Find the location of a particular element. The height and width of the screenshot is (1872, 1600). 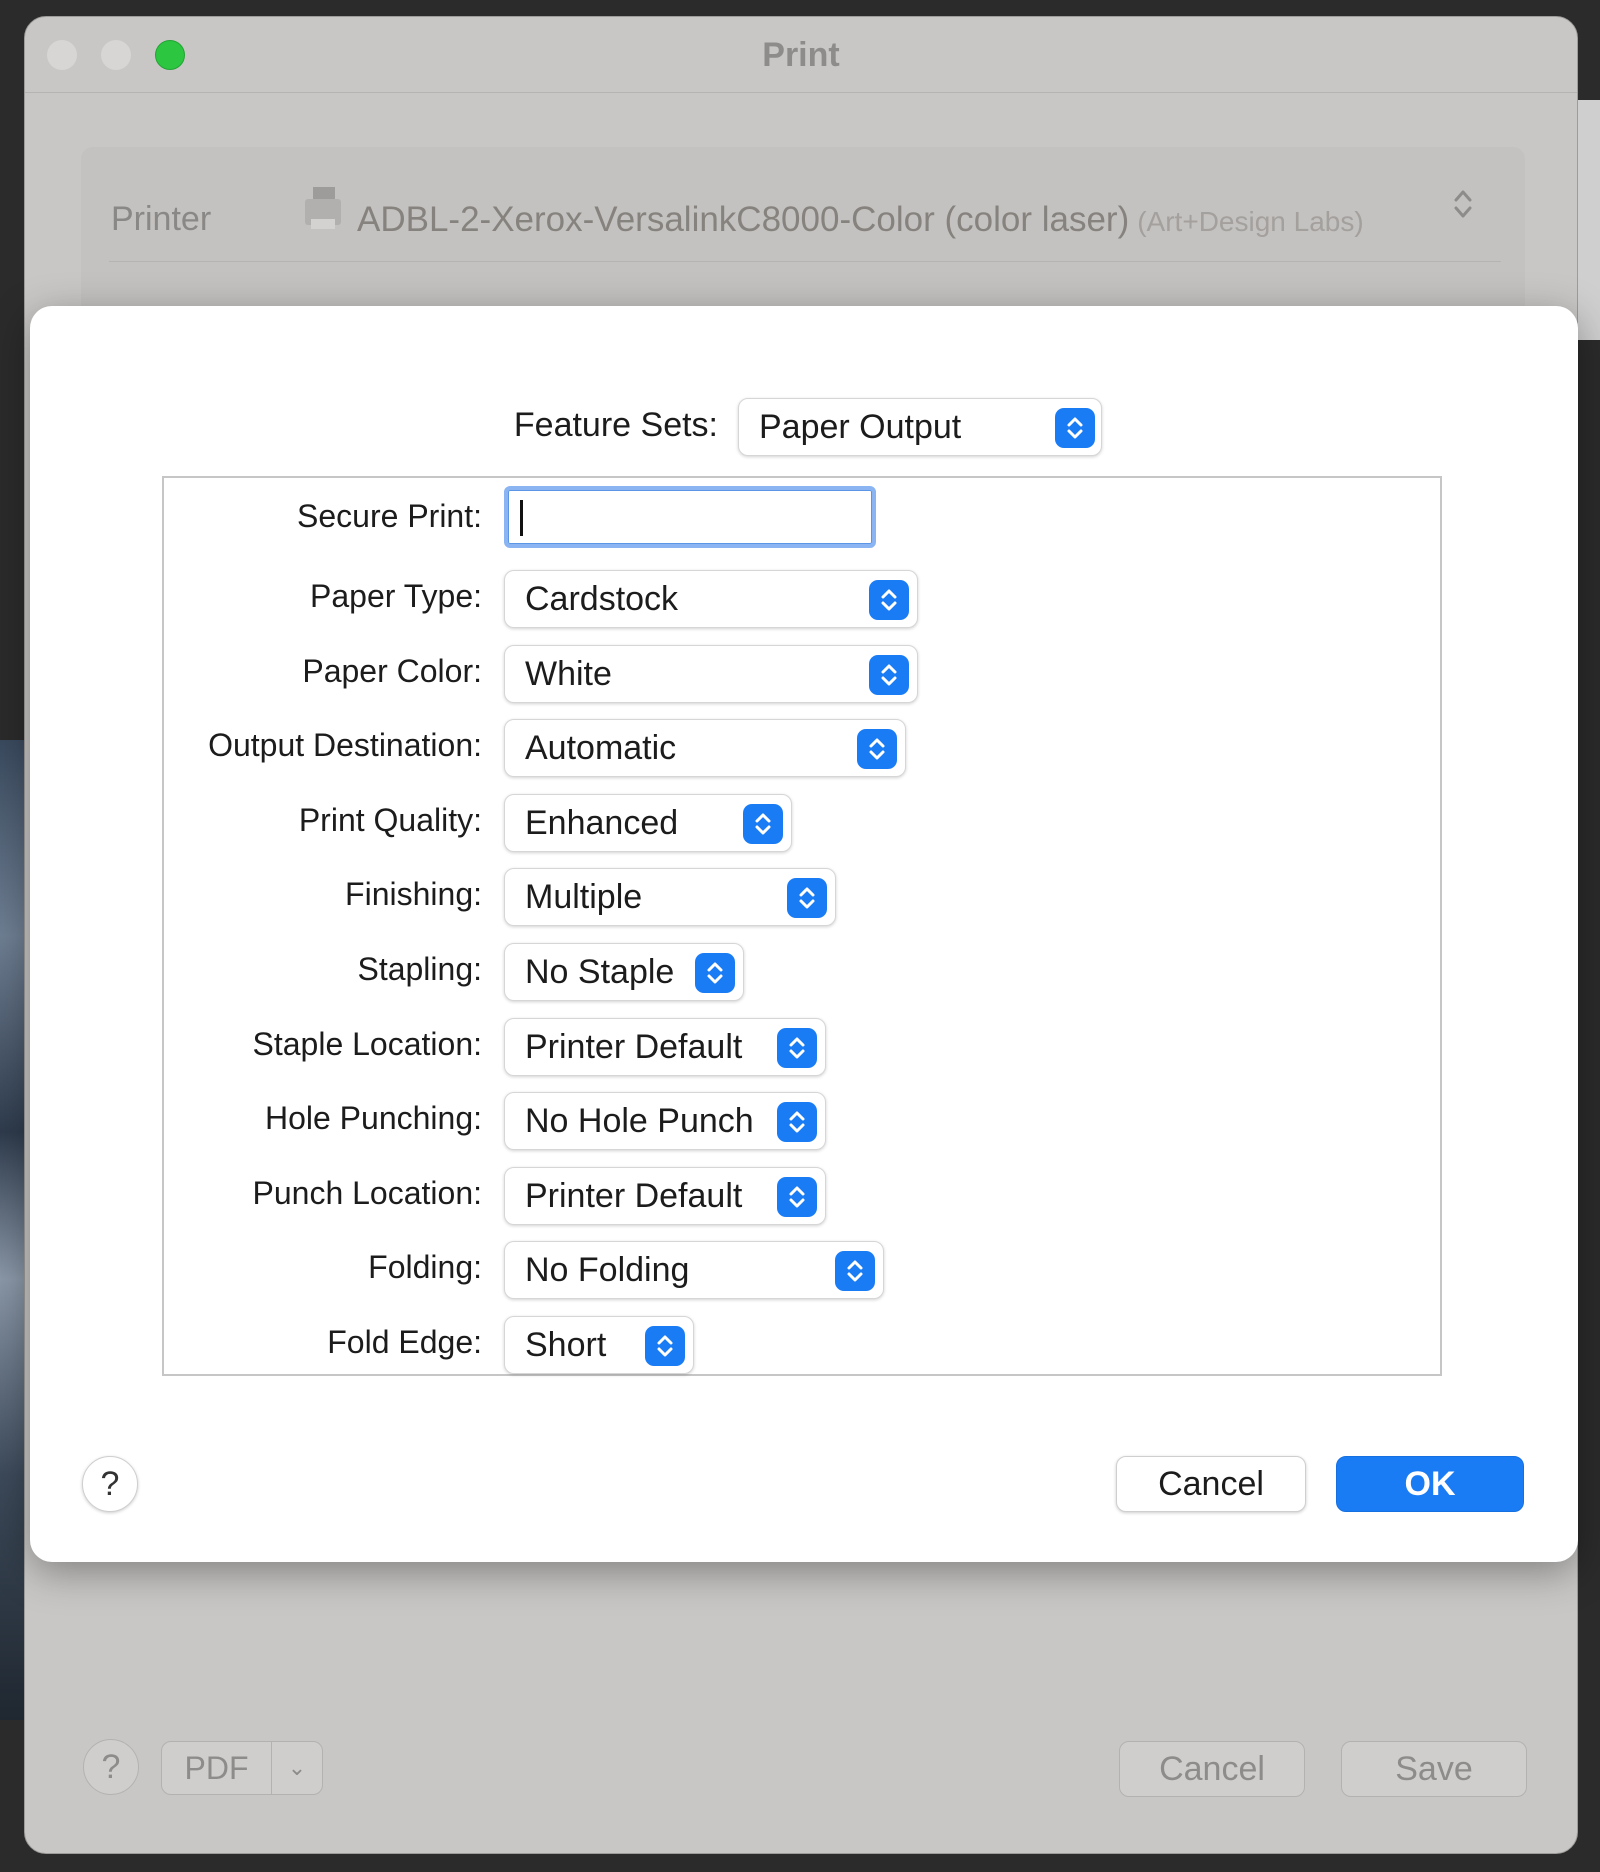

feature-sets-label: Feature Sets: is located at coordinates (615, 425).